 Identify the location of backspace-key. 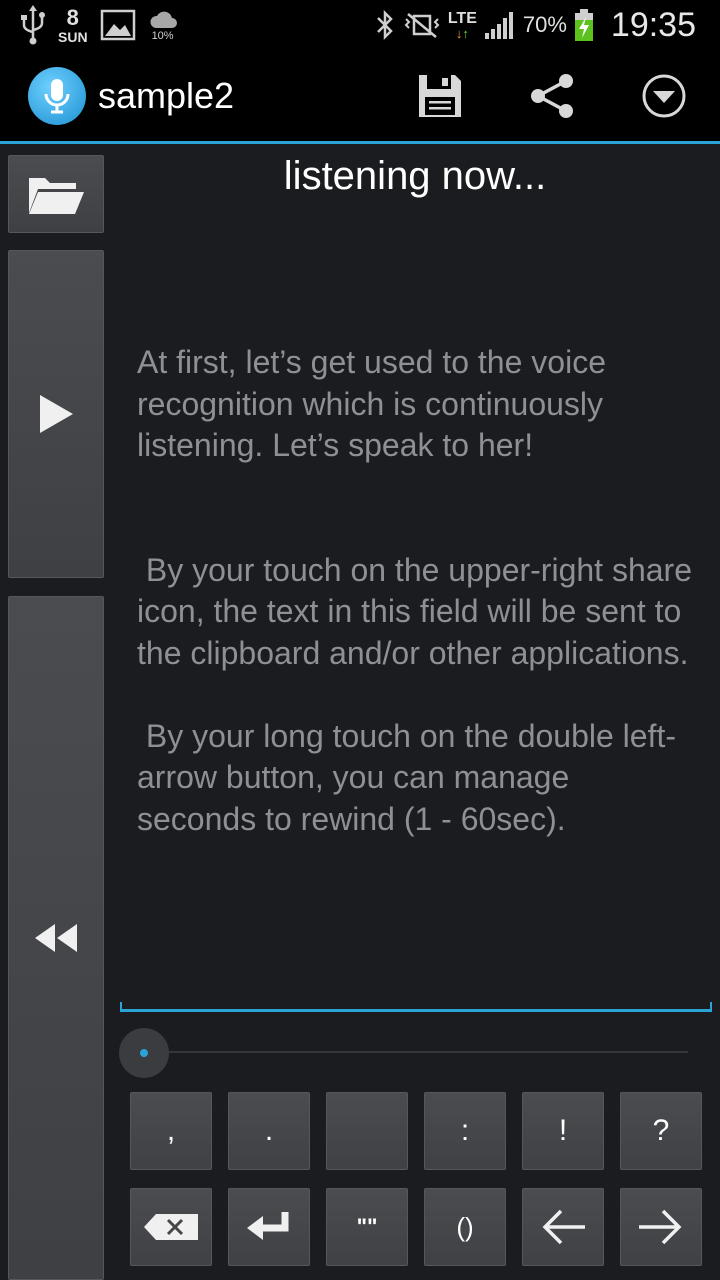
(171, 1227).